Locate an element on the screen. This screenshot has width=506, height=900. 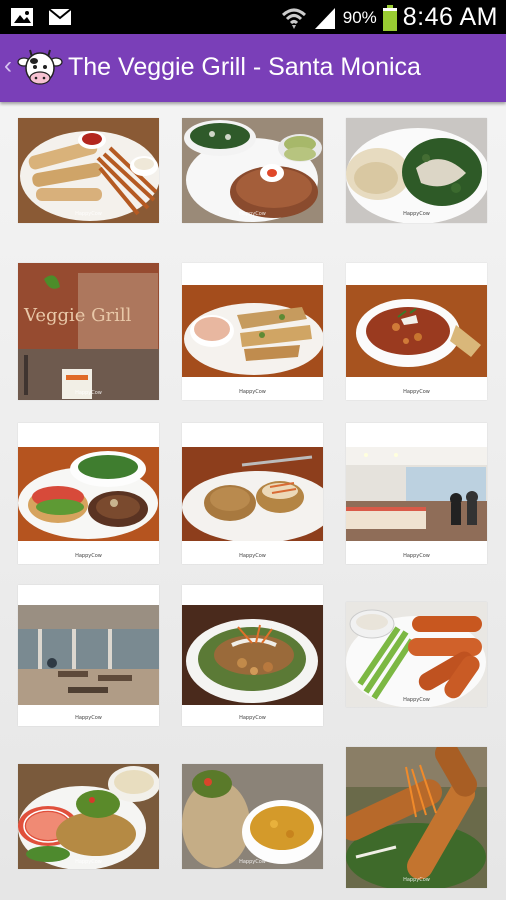
restaurant-window-sign-photo: Veggie Grill is located at coordinates (88, 331).